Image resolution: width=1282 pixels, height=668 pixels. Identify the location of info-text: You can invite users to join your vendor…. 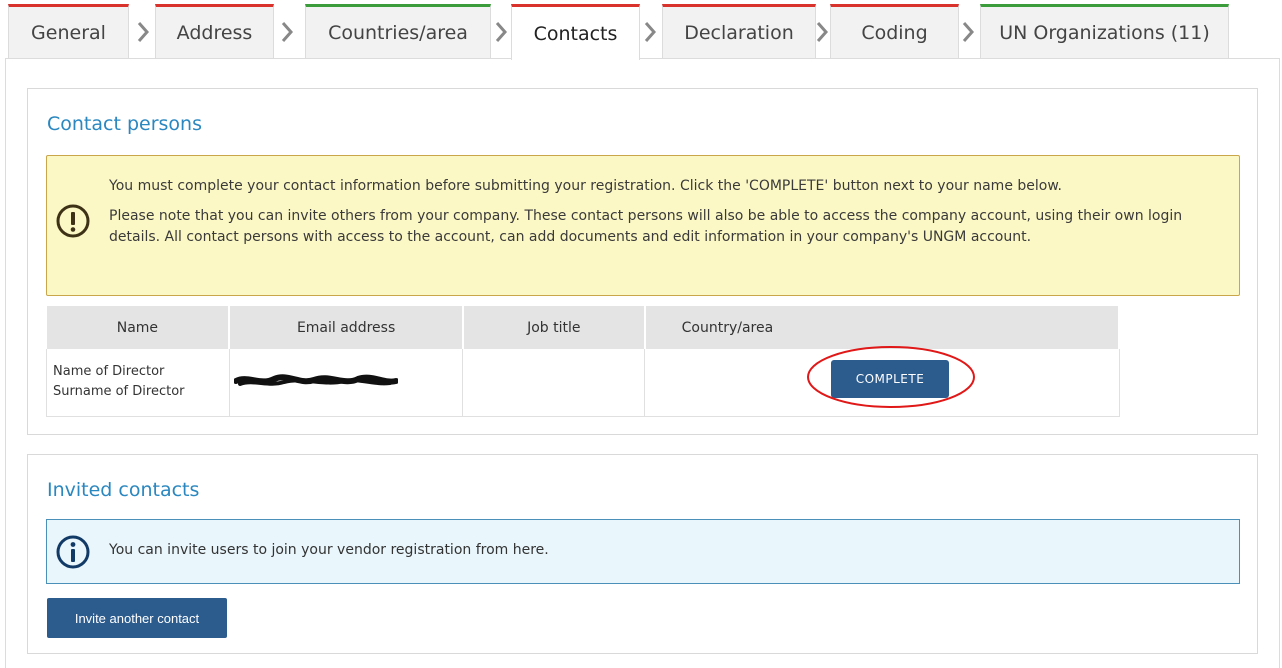
(329, 550).